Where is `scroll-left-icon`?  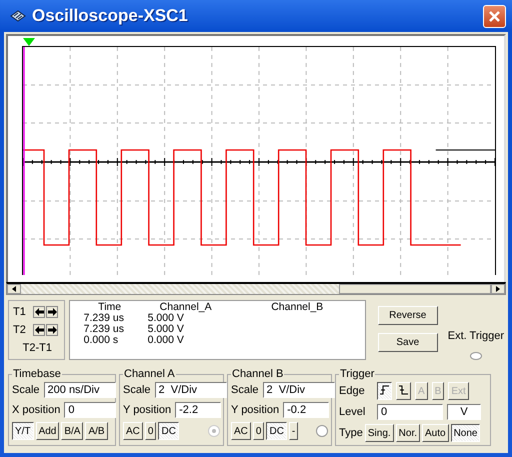 scroll-left-icon is located at coordinates (14, 289).